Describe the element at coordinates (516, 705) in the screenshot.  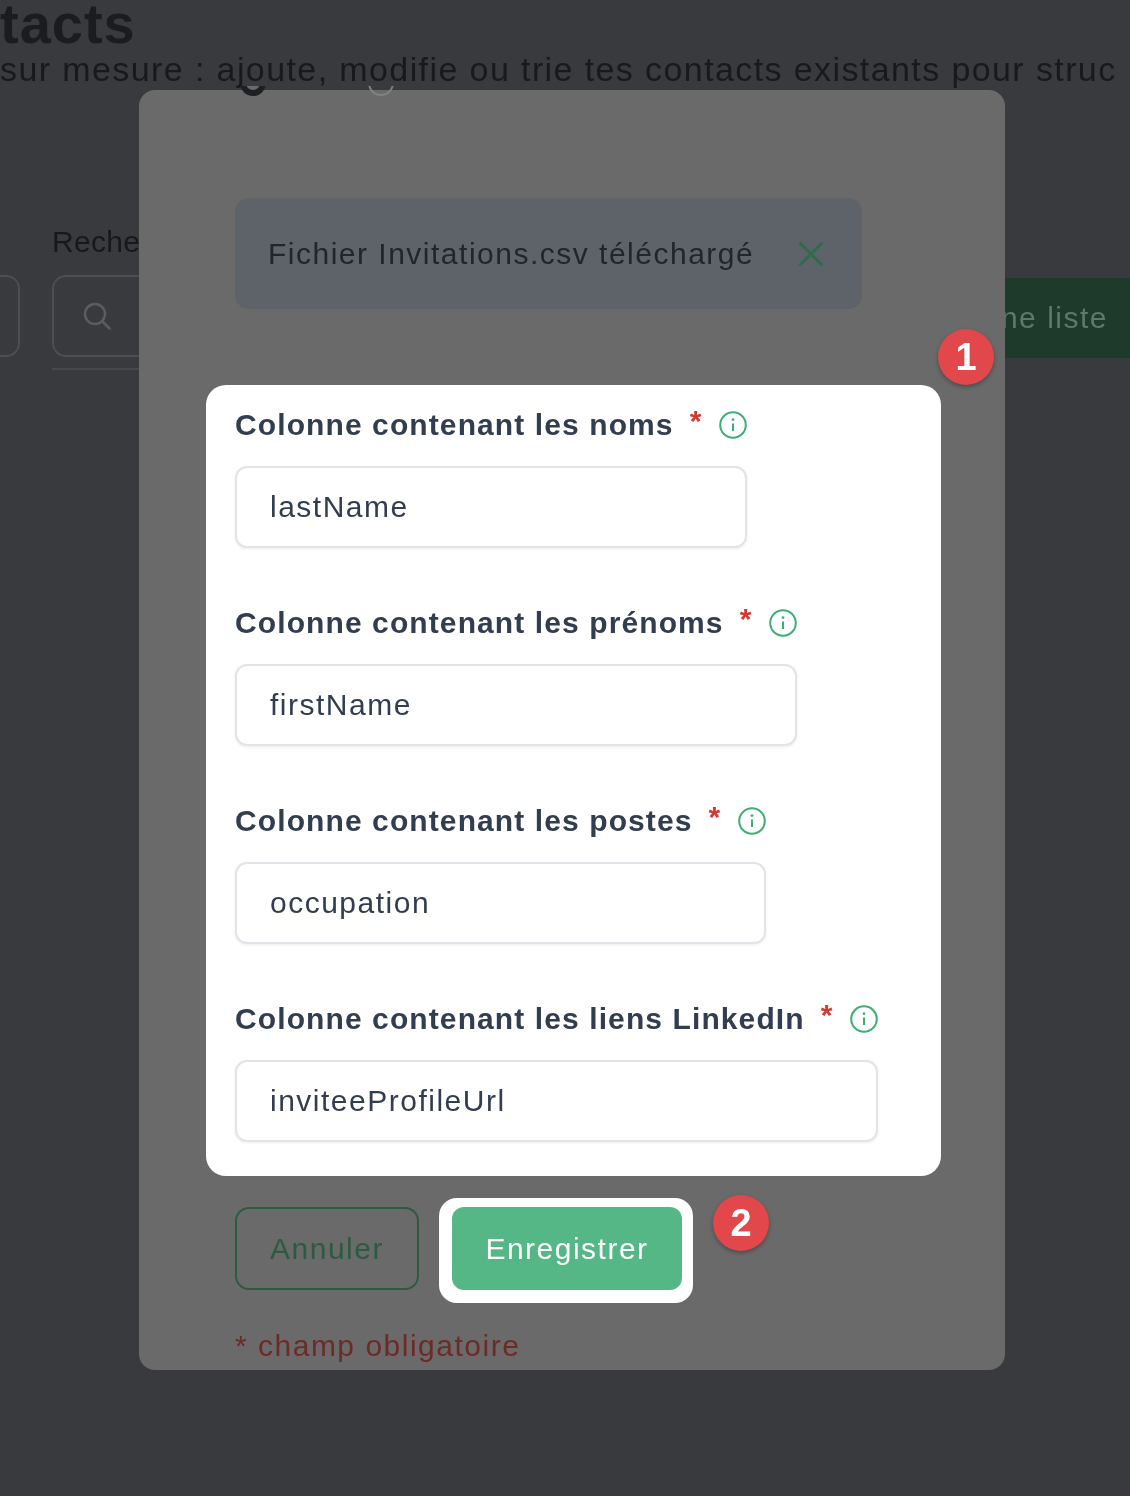
I see `input-field: firstName` at that location.